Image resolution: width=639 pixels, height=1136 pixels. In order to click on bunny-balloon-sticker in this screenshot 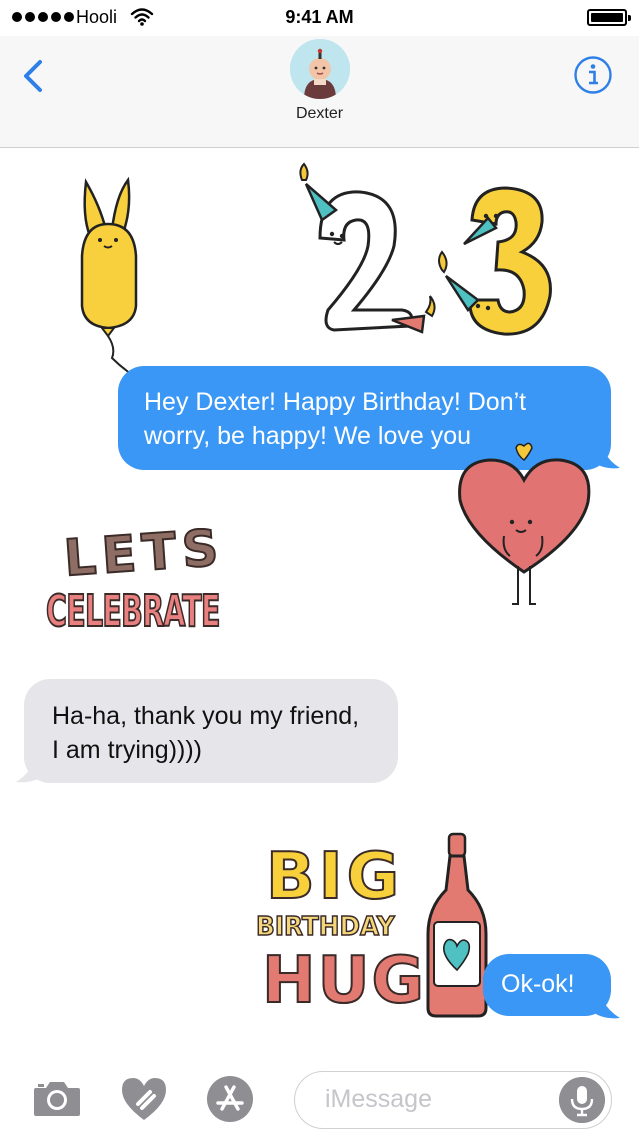, I will do `click(117, 278)`.